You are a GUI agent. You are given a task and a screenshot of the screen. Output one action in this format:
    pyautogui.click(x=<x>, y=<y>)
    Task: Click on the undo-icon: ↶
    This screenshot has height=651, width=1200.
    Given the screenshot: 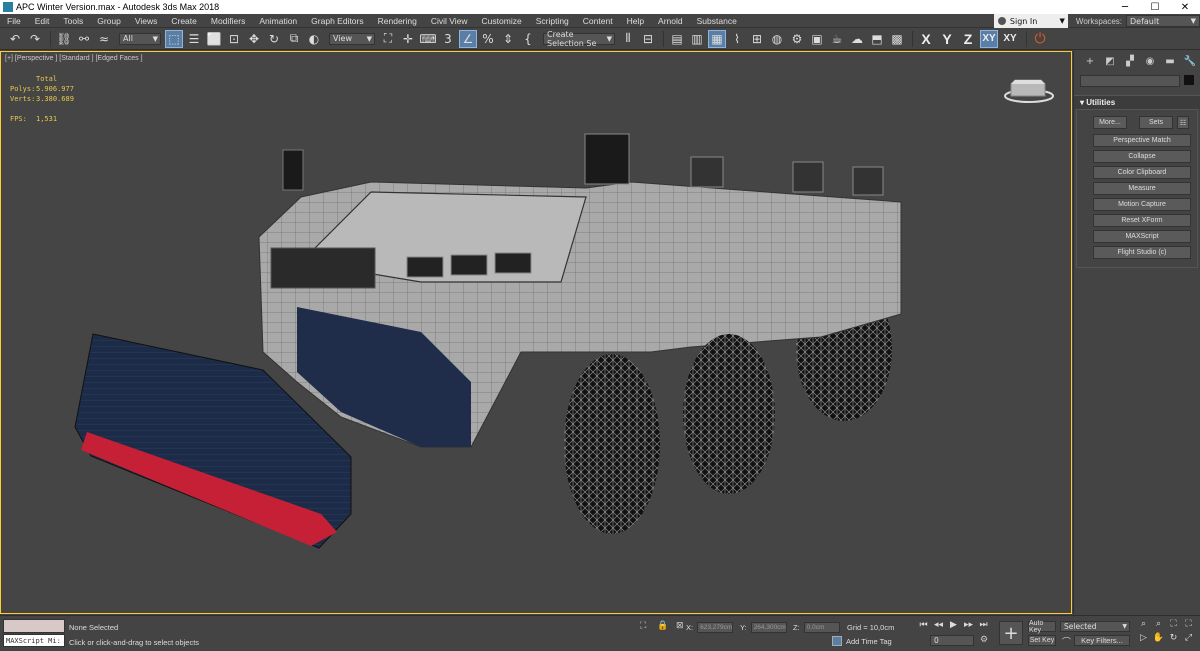 What is the action you would take?
    pyautogui.click(x=15, y=39)
    